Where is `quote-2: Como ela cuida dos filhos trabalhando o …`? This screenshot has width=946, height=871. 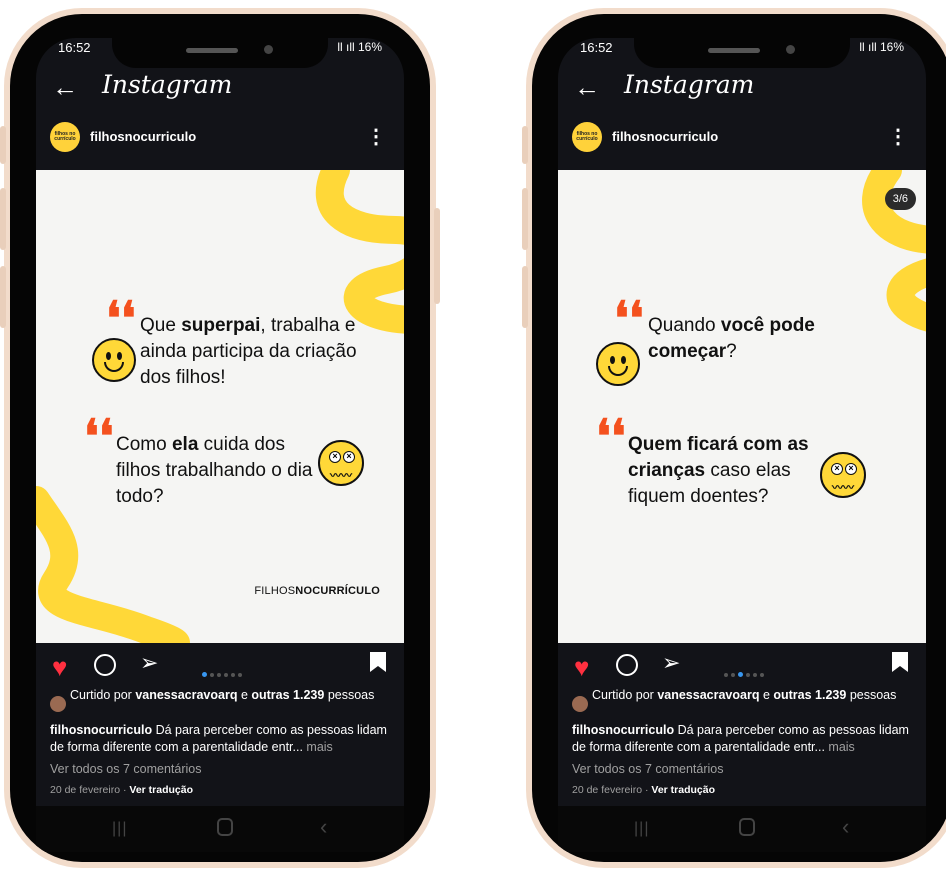 quote-2: Como ela cuida dos filhos trabalhando o … is located at coordinates (214, 470).